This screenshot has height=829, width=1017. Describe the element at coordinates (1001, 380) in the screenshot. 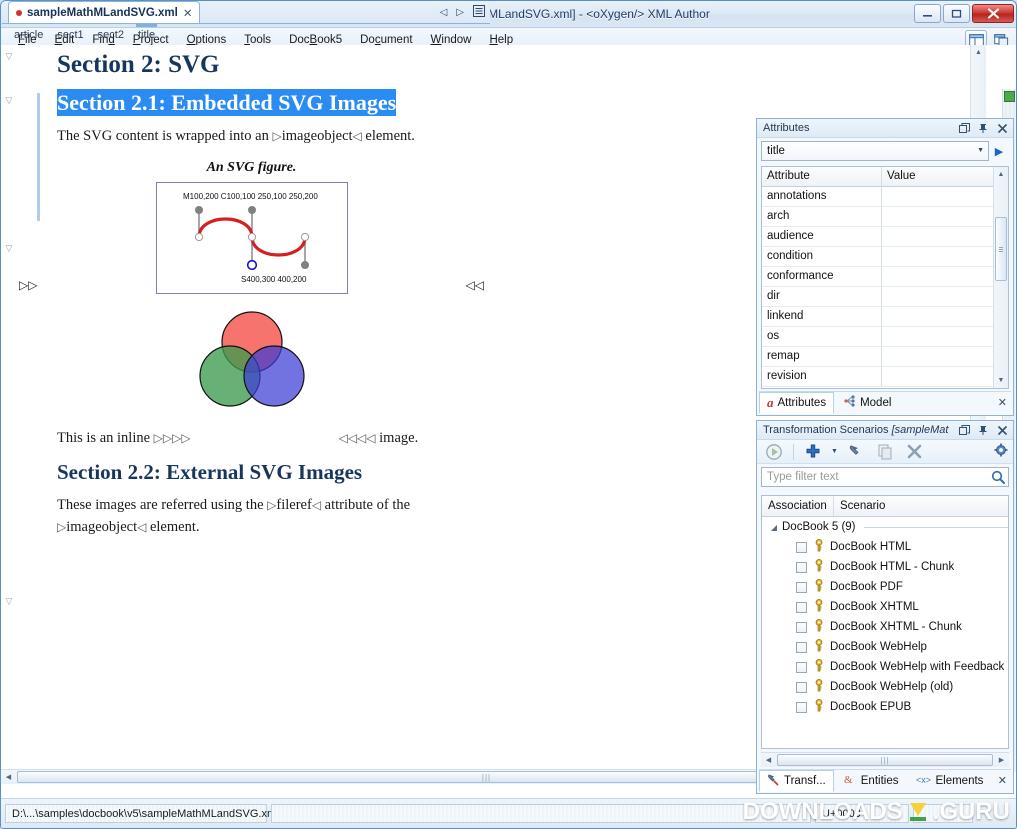

I see `scroll-down-icon: ▼` at that location.